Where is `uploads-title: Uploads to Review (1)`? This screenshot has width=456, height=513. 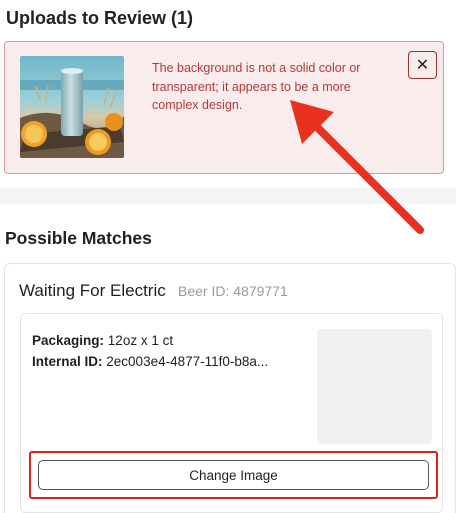
uploads-title: Uploads to Review (1) is located at coordinates (100, 18).